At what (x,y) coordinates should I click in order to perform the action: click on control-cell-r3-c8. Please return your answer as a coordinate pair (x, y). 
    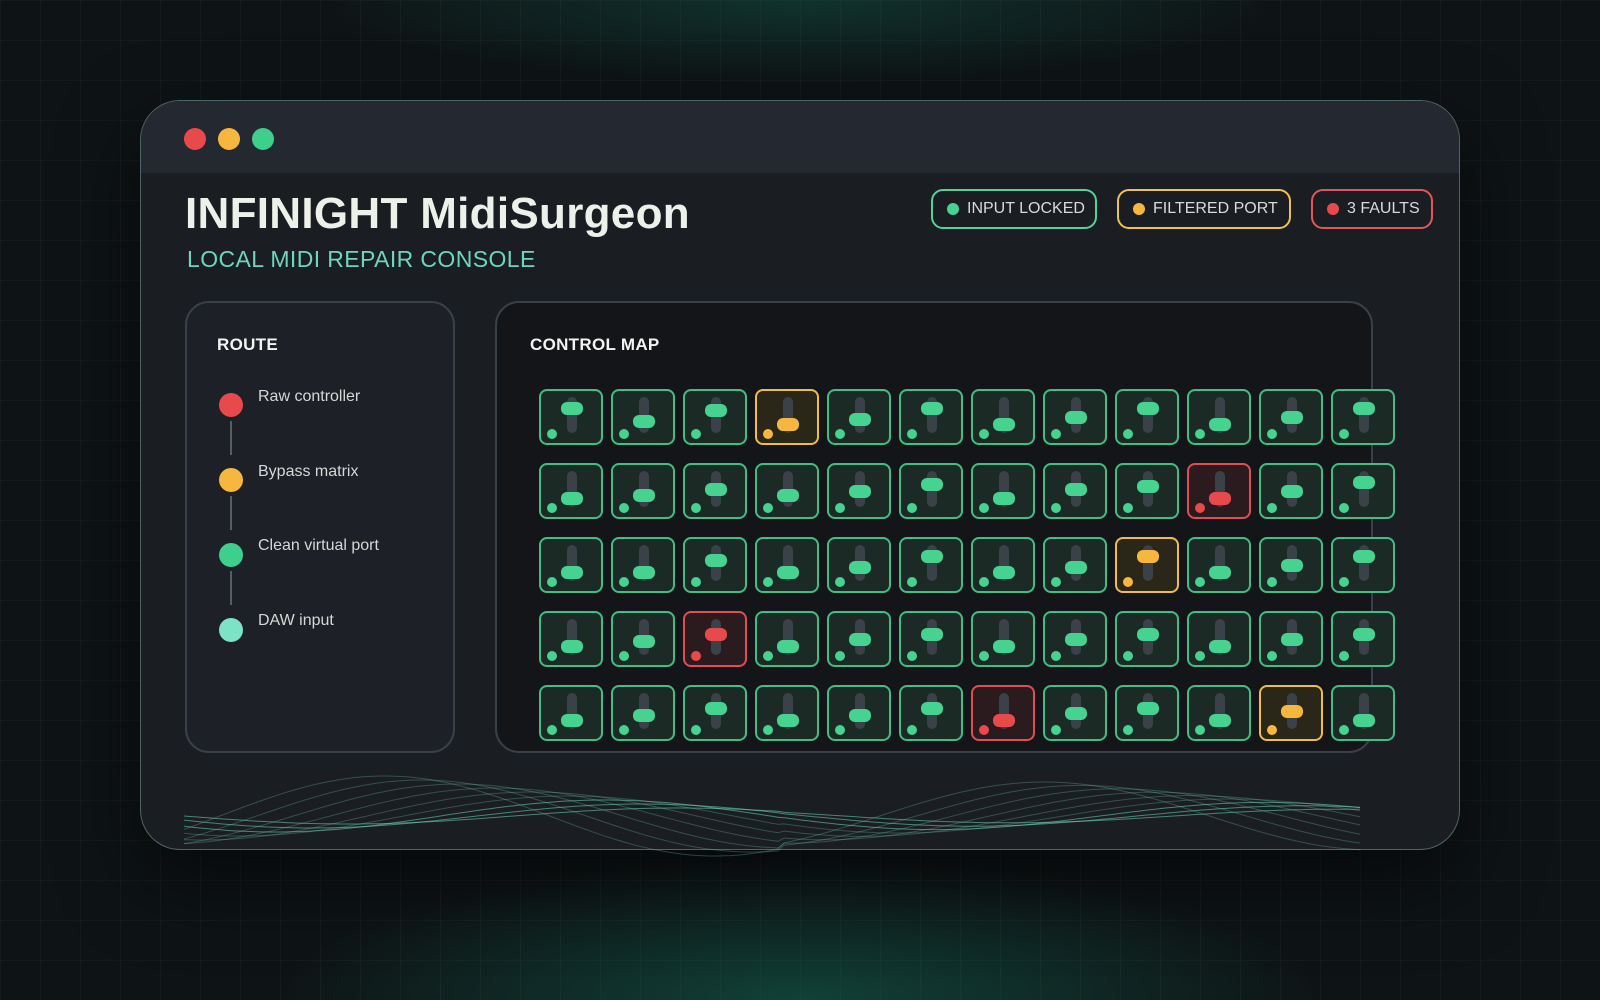
    Looking at the image, I should click on (1075, 565).